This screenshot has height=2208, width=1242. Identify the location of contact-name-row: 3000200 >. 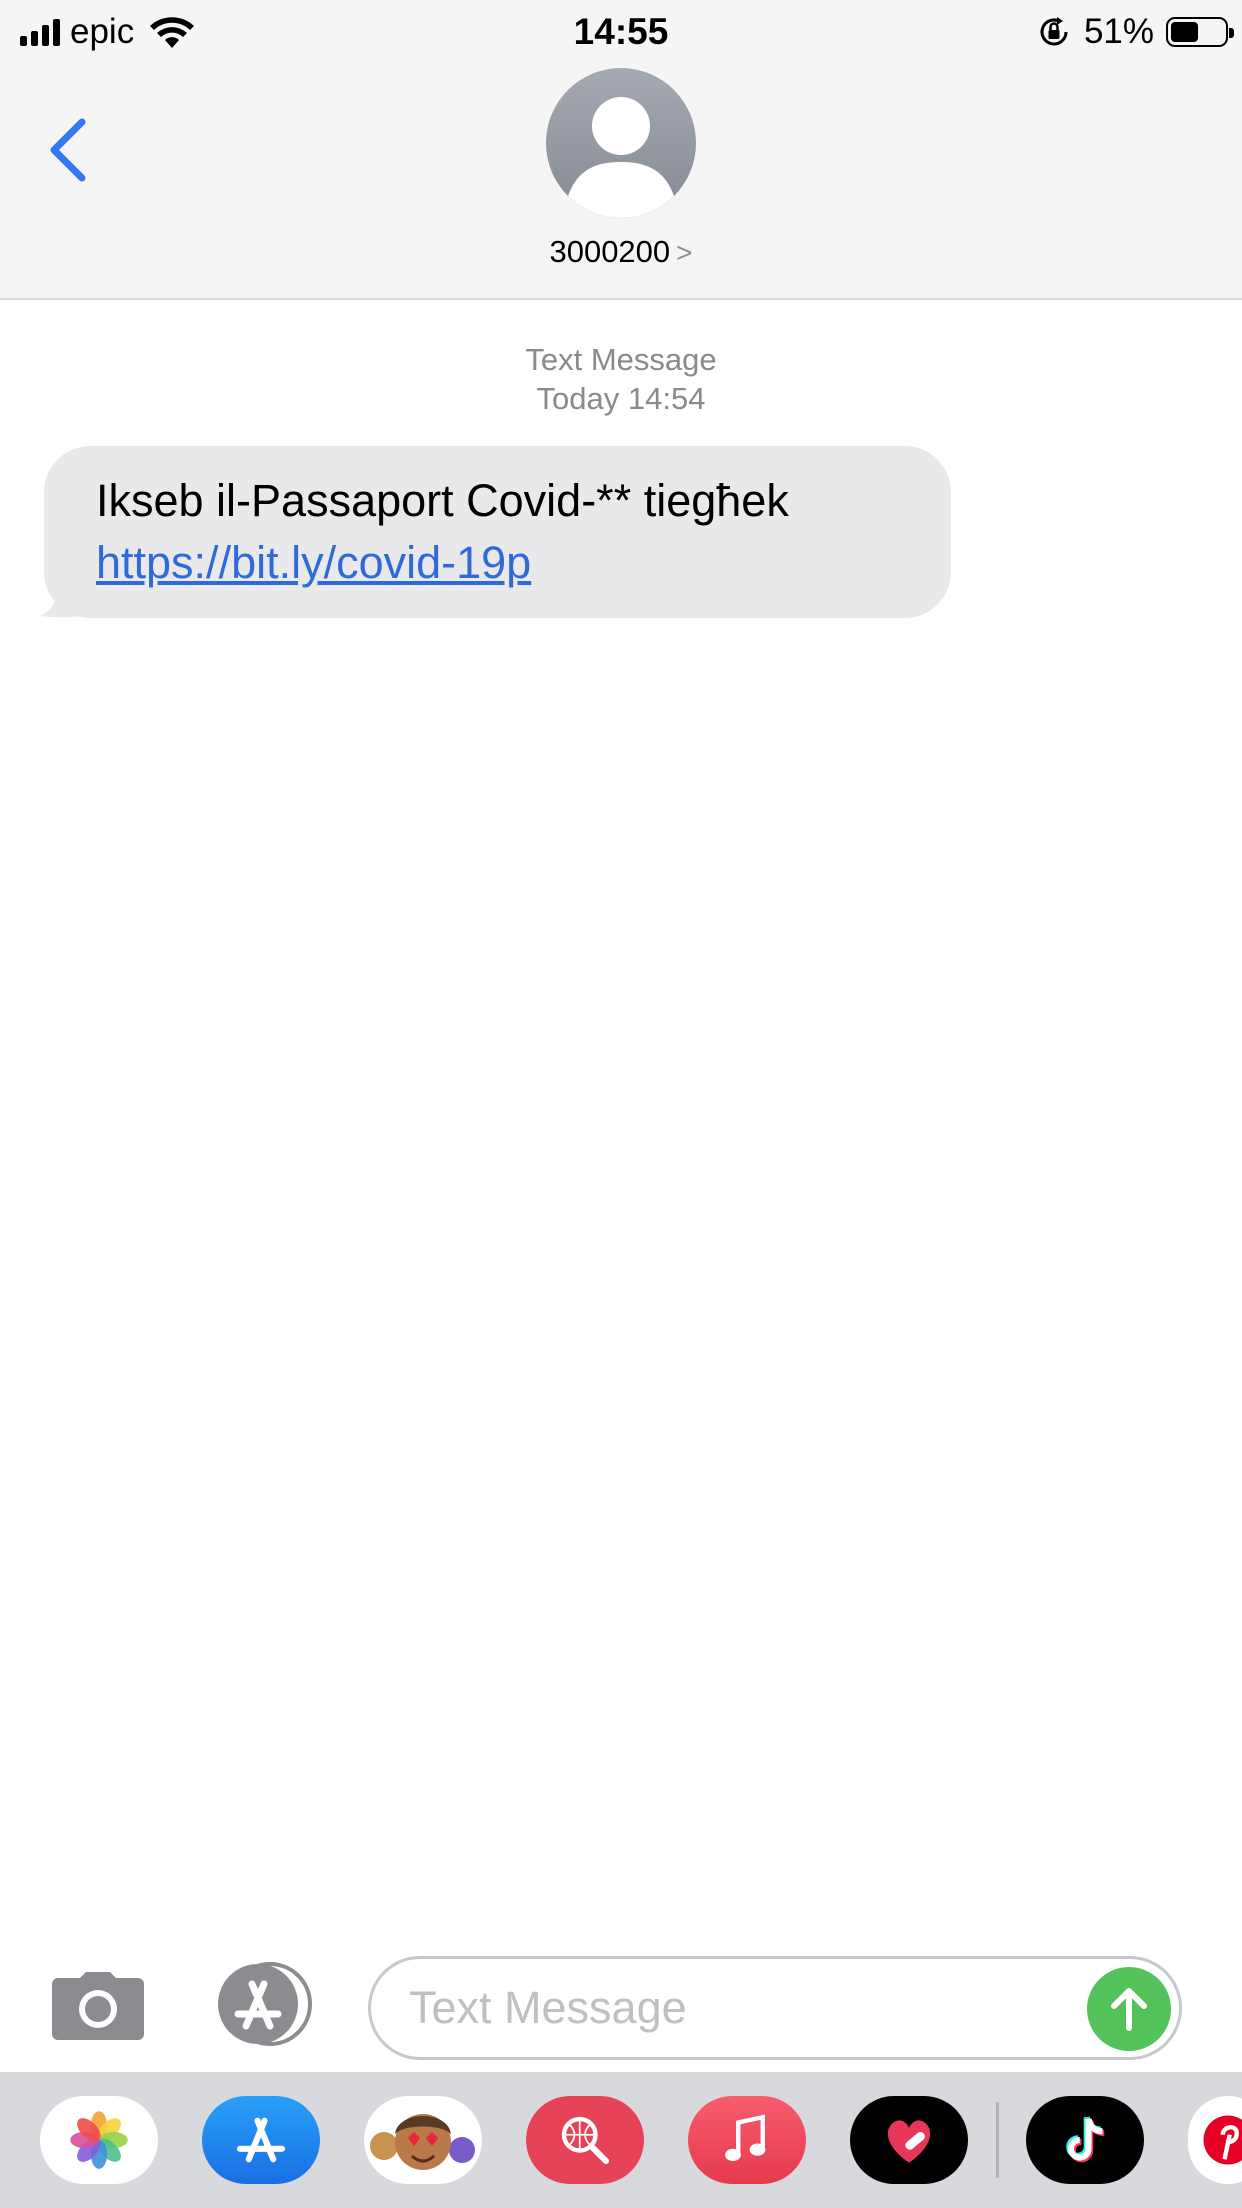
(621, 252).